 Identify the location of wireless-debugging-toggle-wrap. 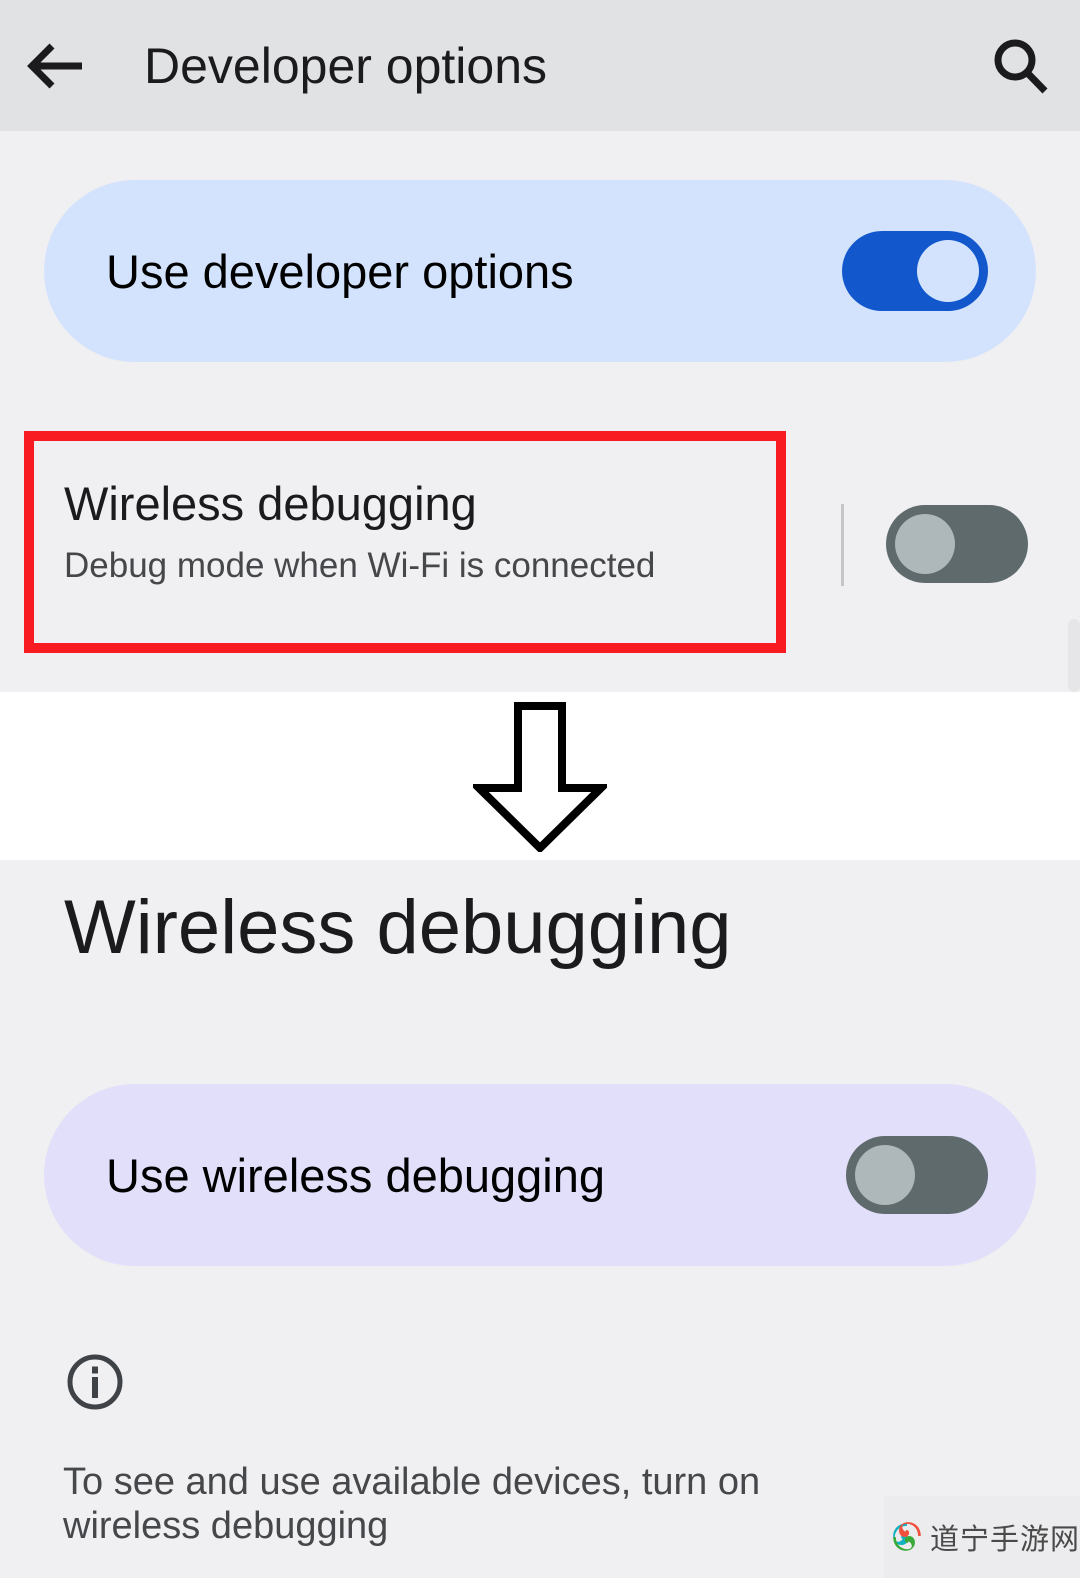
(957, 544).